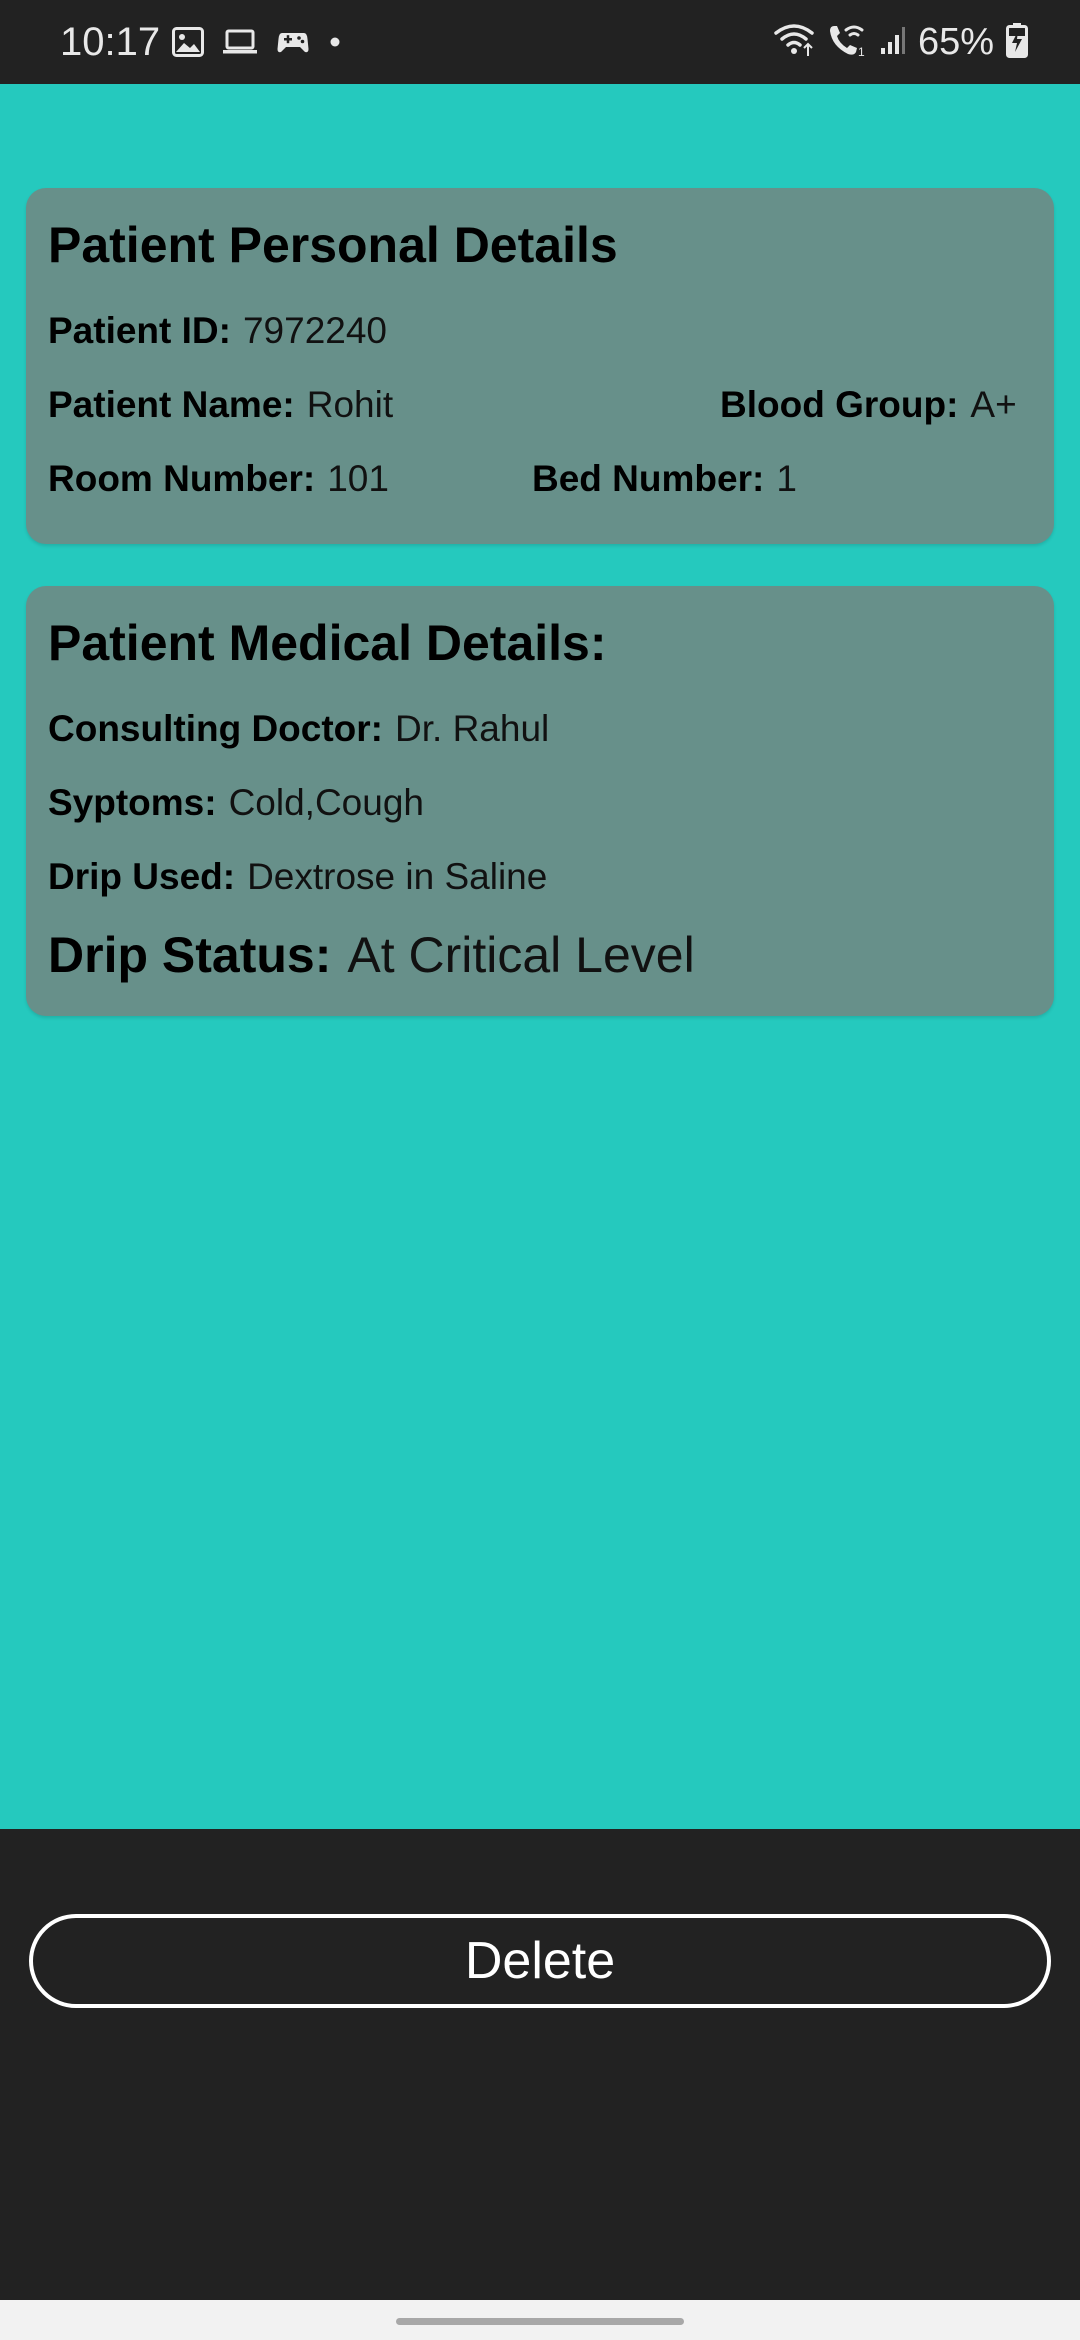 The height and width of the screenshot is (2340, 1080). I want to click on drip-status-value: At Critical Level, so click(521, 955).